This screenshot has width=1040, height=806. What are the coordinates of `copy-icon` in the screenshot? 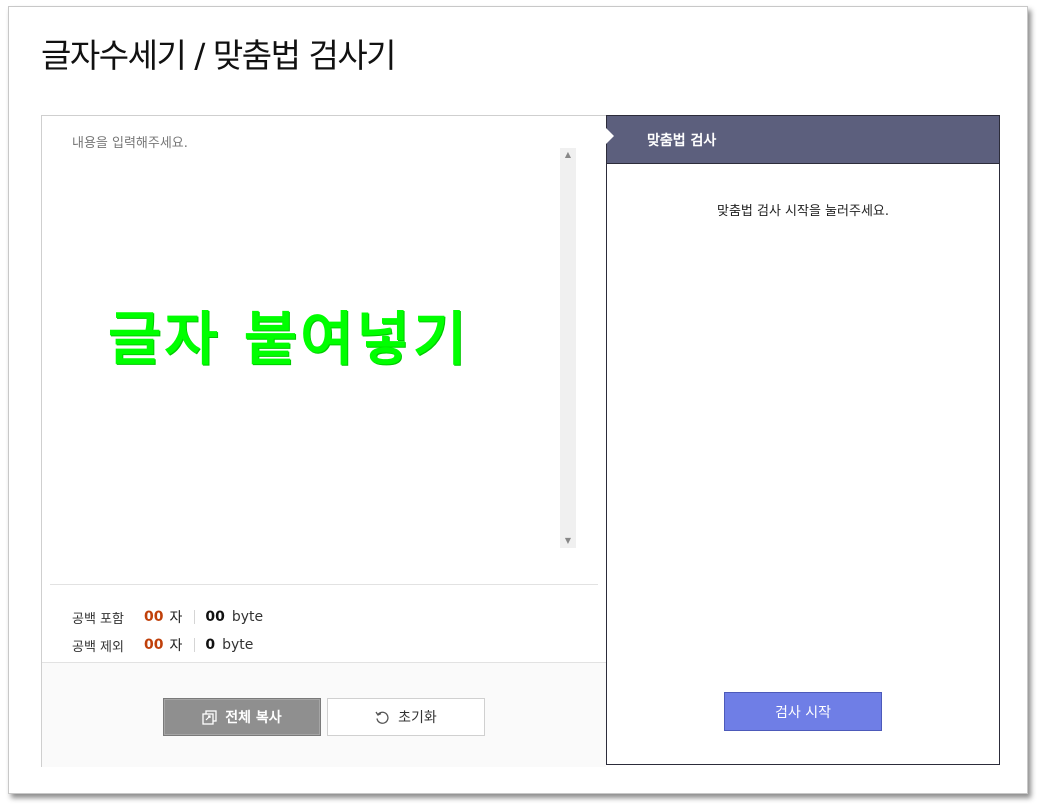 It's located at (209, 717).